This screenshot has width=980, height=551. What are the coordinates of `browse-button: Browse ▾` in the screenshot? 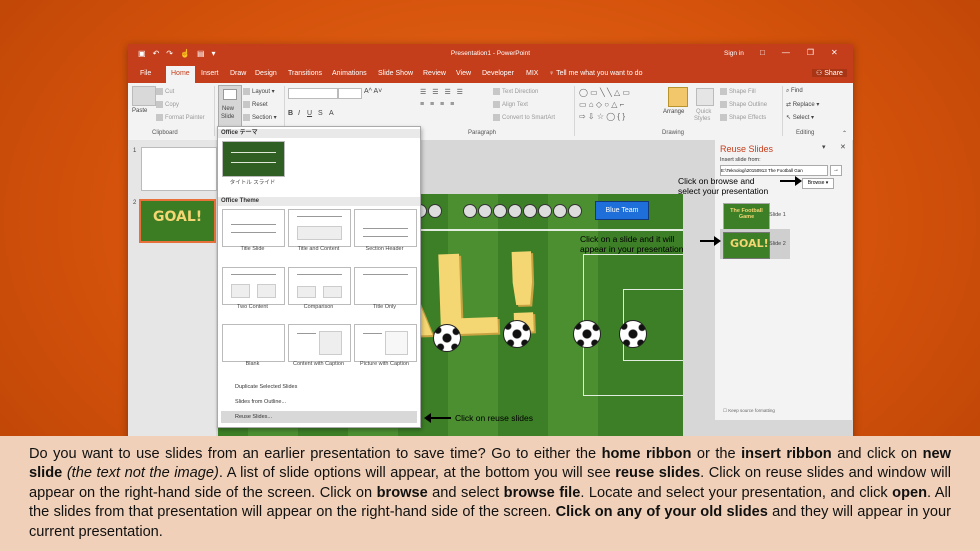 It's located at (818, 183).